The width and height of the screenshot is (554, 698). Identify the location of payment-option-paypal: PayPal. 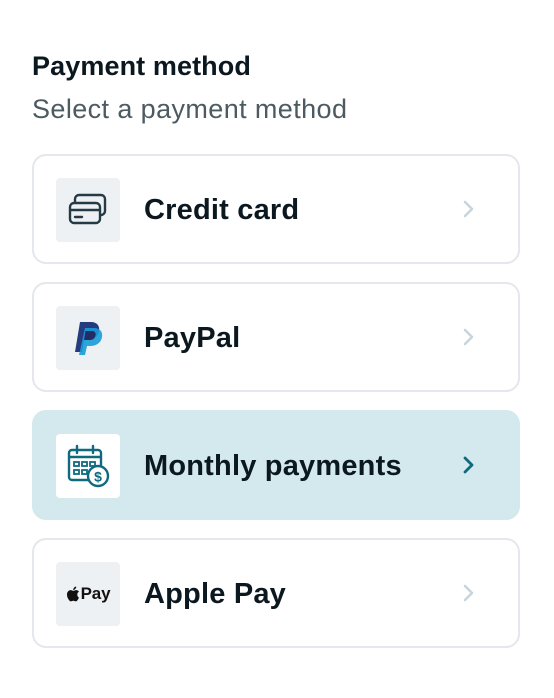
(276, 337).